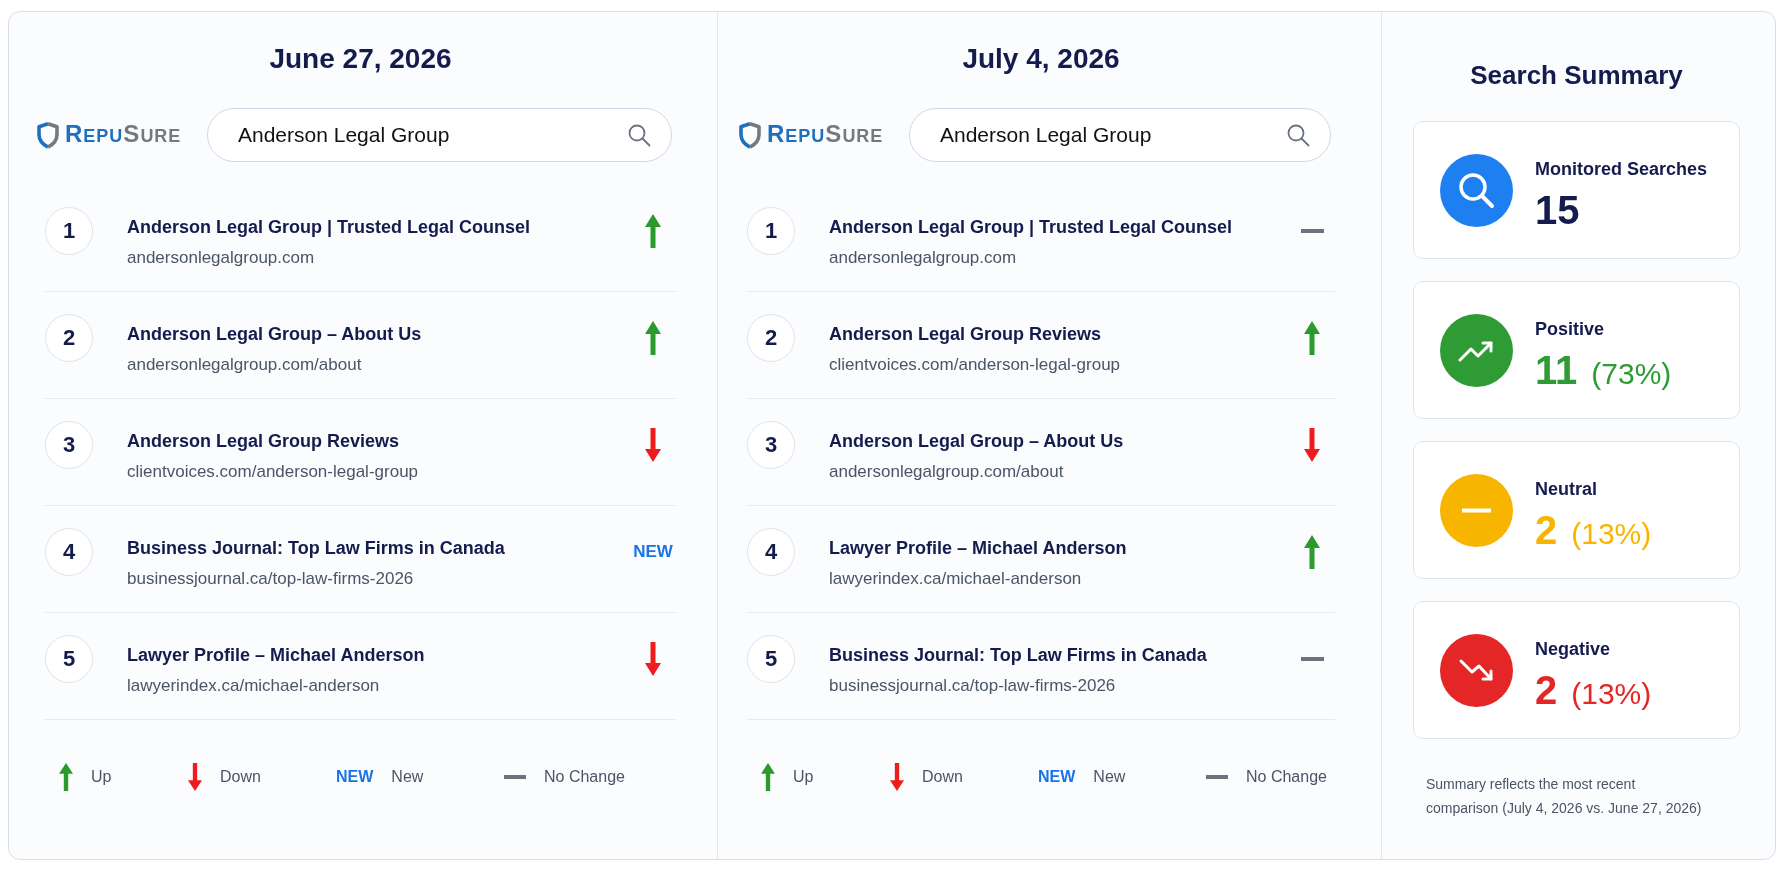 This screenshot has height=880, width=1787. Describe the element at coordinates (360, 59) in the screenshot. I see `date-heading: June 27, 2026` at that location.